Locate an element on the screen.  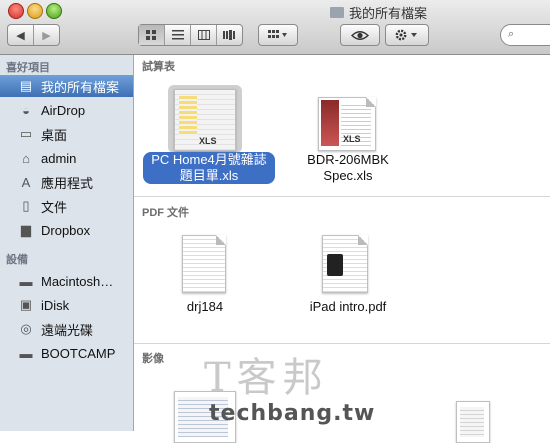
search-field: ⌕ is located at coordinates (525, 35).